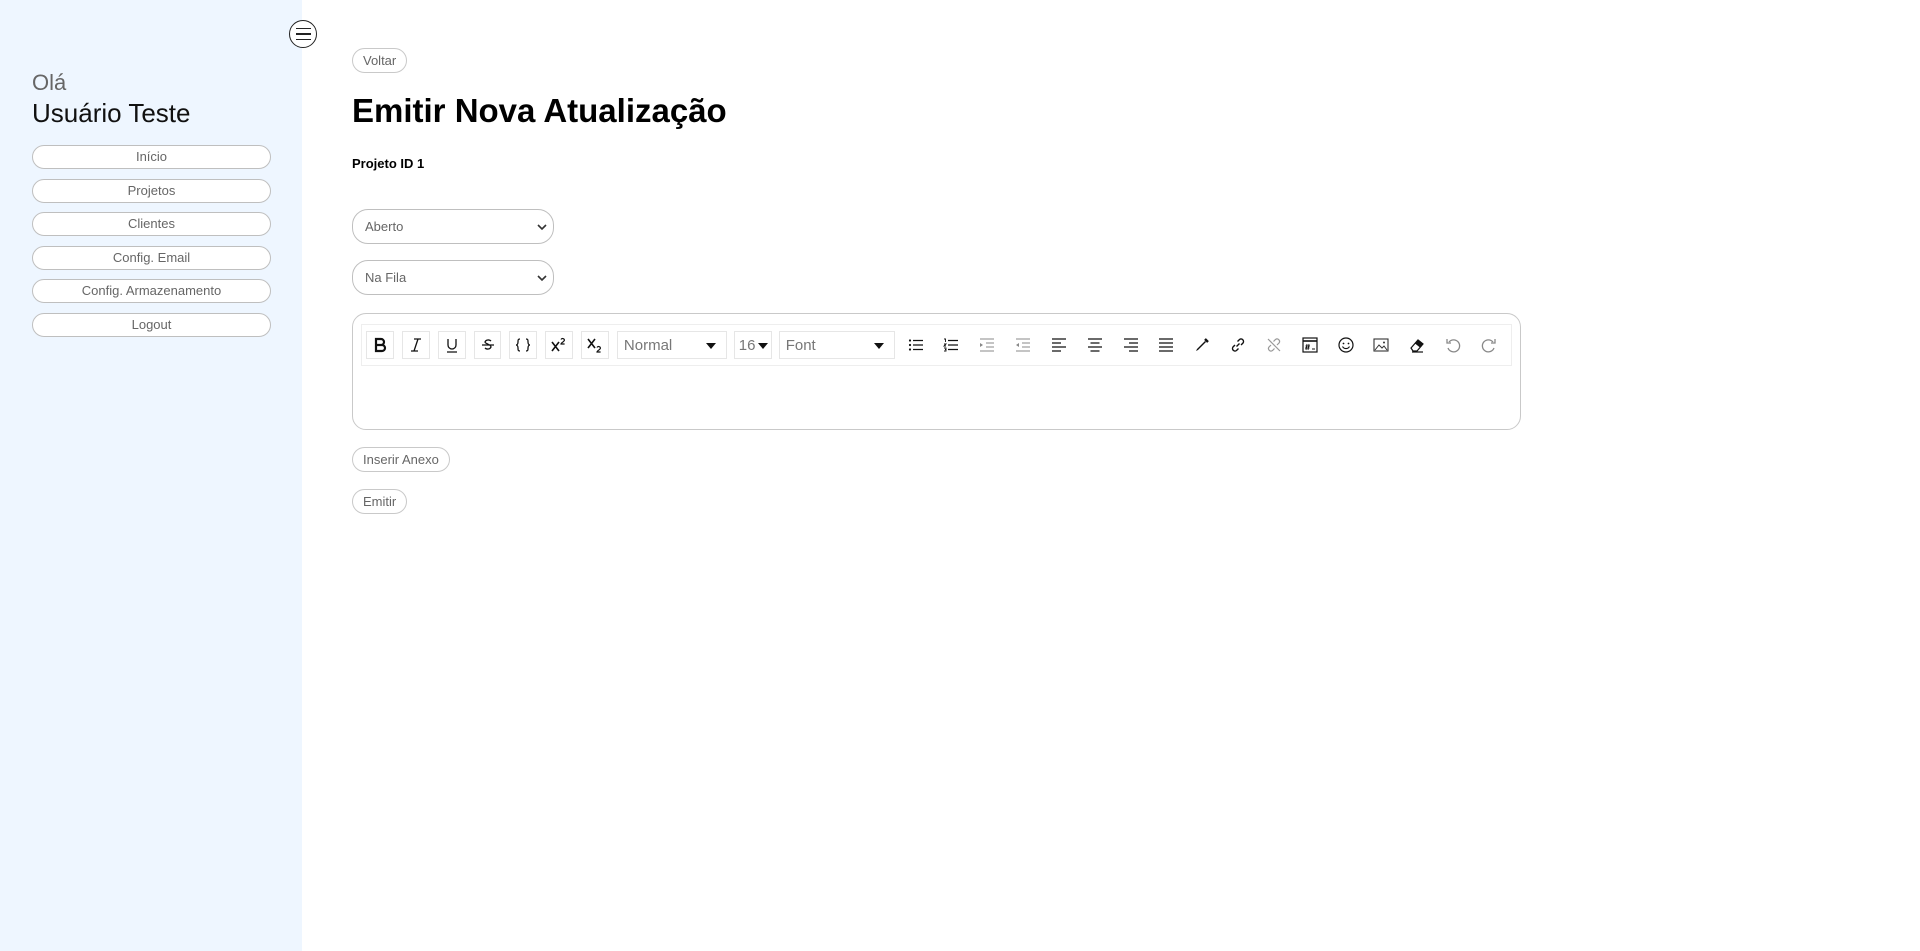 Image resolution: width=1920 pixels, height=951 pixels. Describe the element at coordinates (487, 345) in the screenshot. I see `strikethrough-icon` at that location.